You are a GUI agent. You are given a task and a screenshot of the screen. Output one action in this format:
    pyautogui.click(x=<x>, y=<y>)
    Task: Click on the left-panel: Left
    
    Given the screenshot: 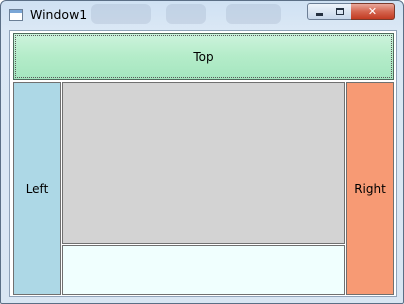 What is the action you would take?
    pyautogui.click(x=37, y=188)
    